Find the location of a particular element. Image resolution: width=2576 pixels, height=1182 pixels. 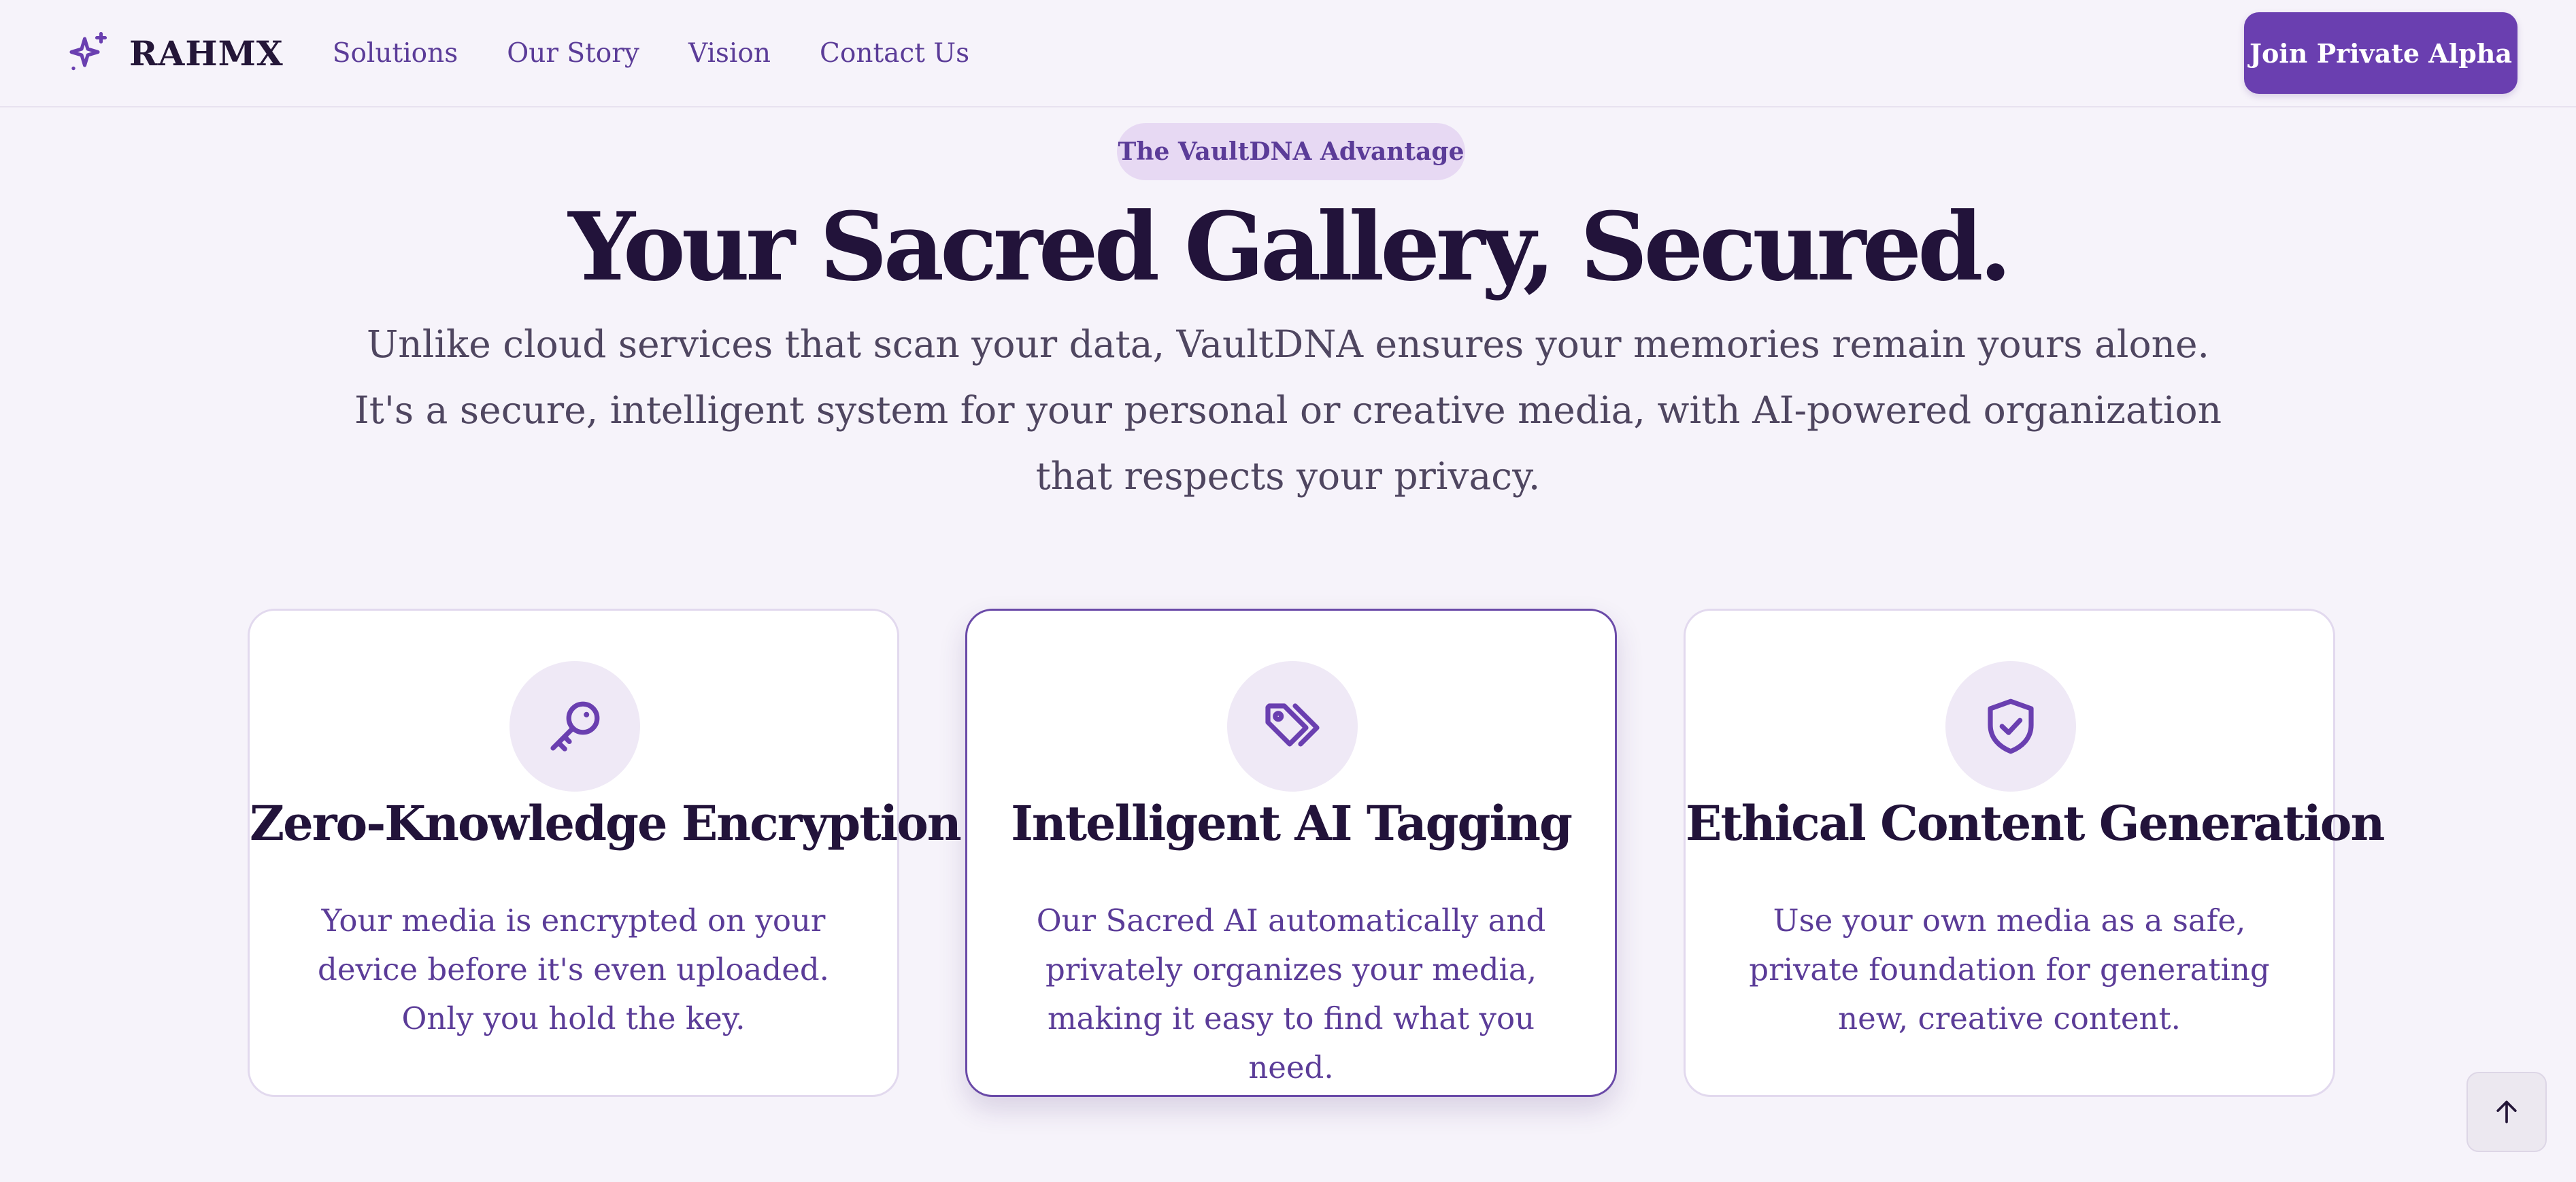

section-badge: The VaultDNA Advantage is located at coordinates (1291, 151).